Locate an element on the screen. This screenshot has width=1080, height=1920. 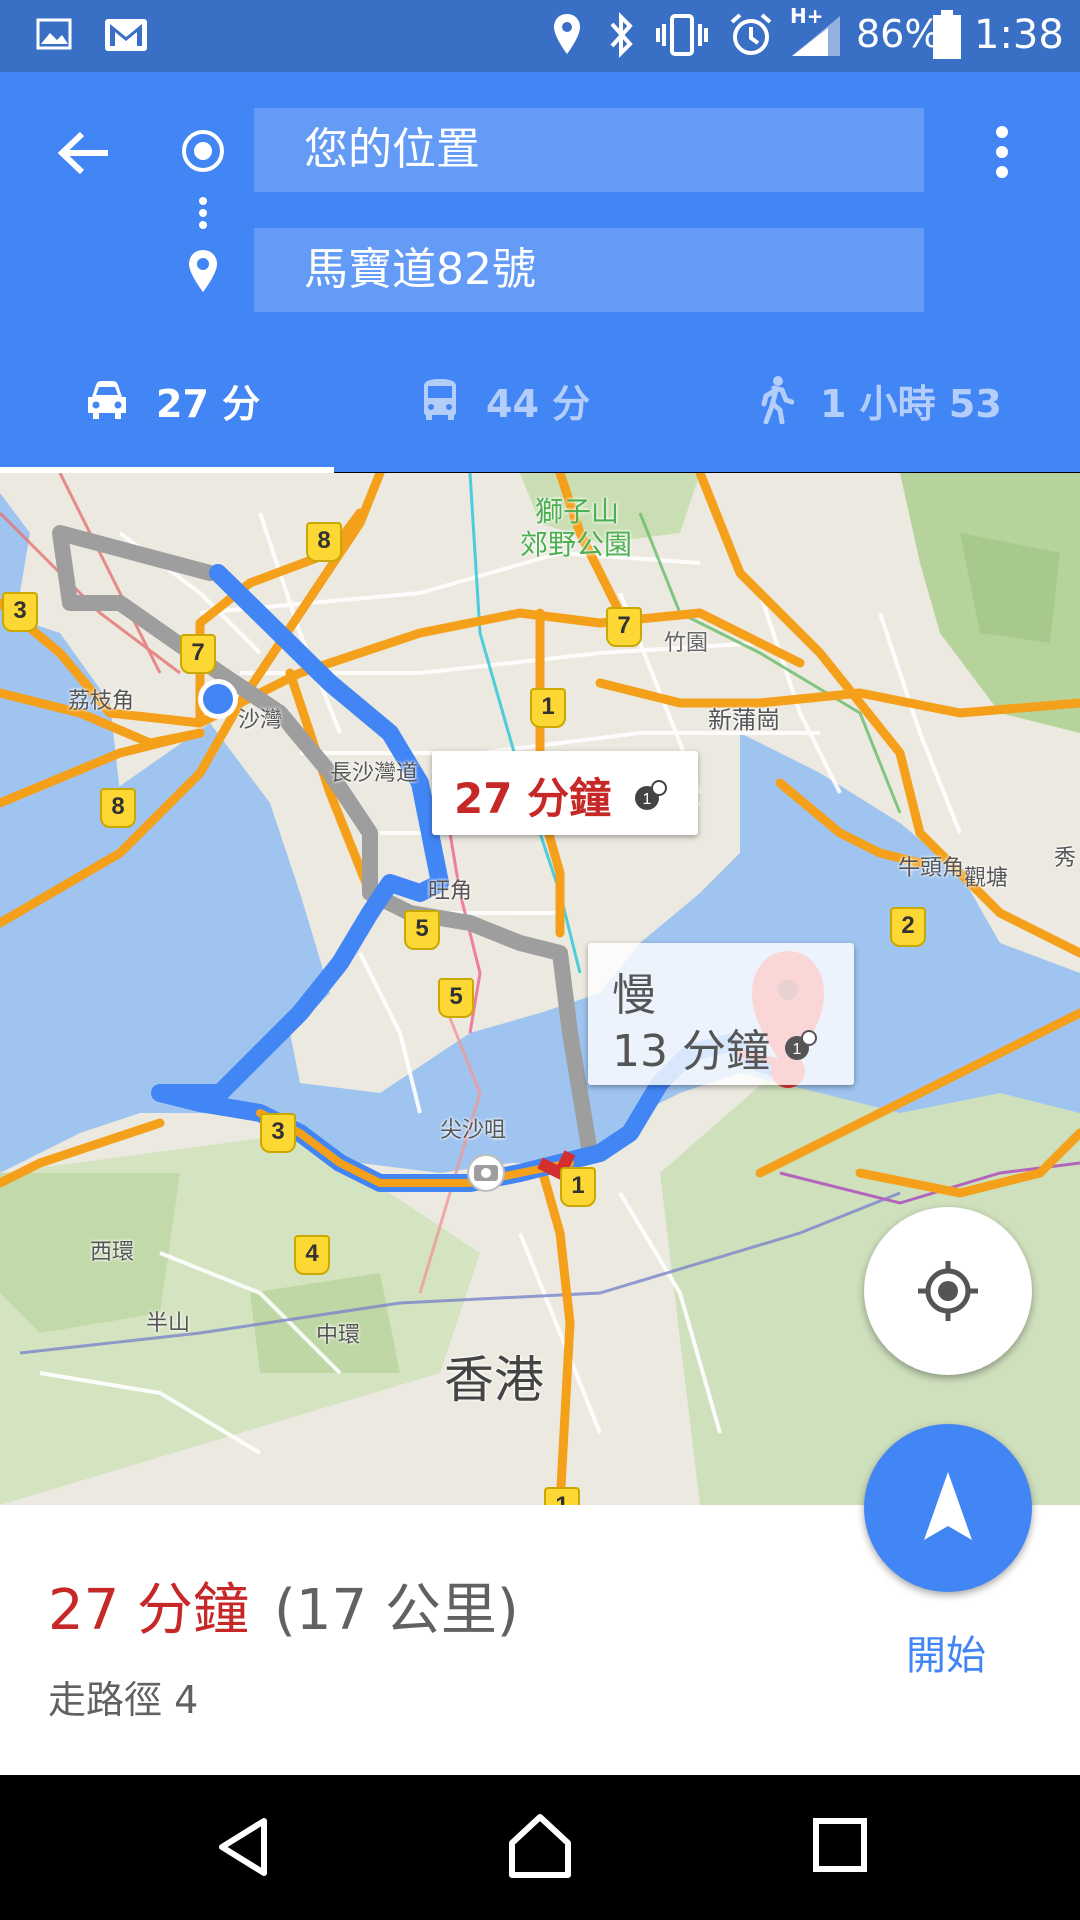
summary-via: 走路徑 4 is located at coordinates (123, 1700).